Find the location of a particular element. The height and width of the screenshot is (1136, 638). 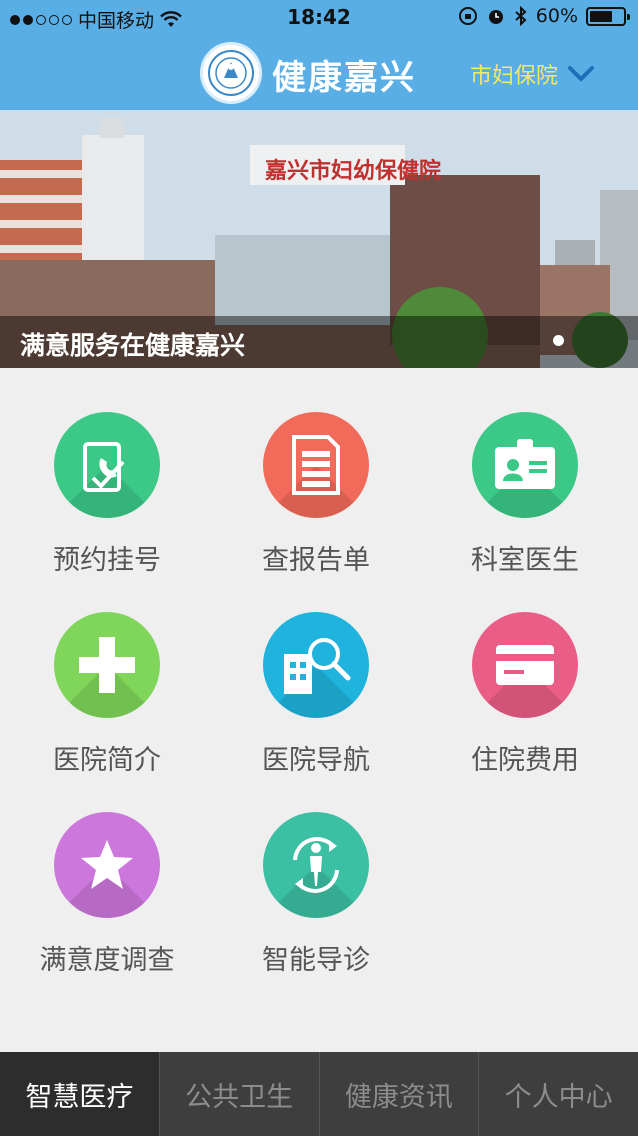

hospital-search-icon is located at coordinates (316, 665).